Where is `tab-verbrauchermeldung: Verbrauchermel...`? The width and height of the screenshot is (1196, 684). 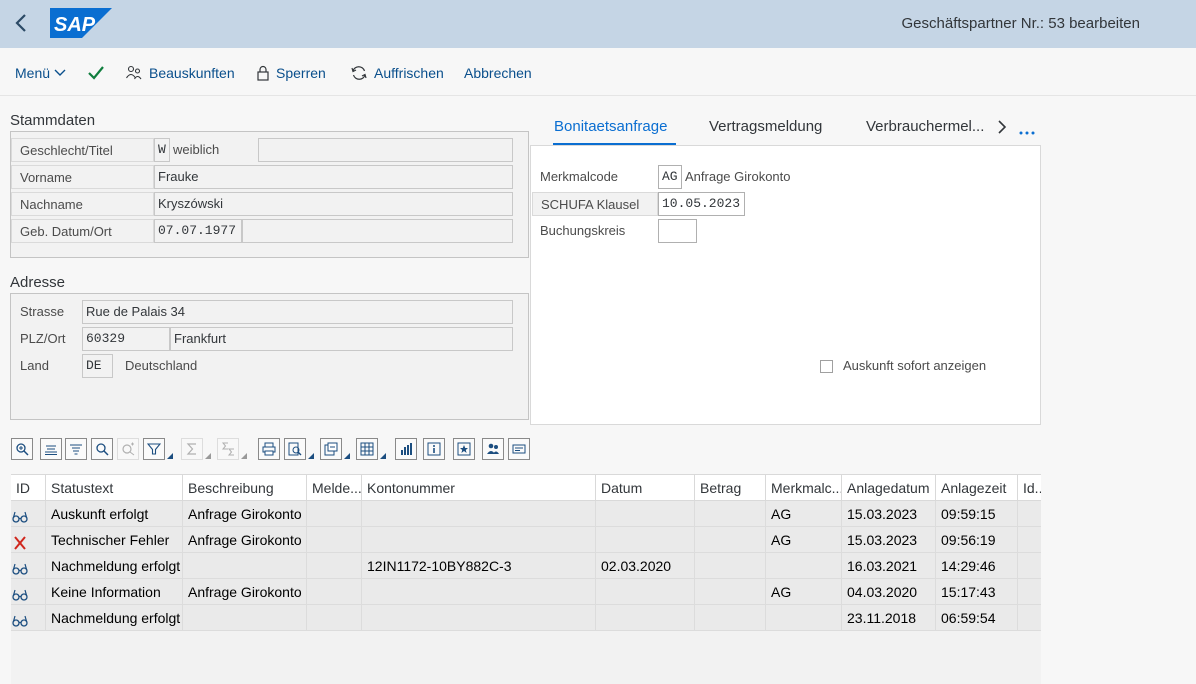 tab-verbrauchermeldung: Verbrauchermel... is located at coordinates (925, 126).